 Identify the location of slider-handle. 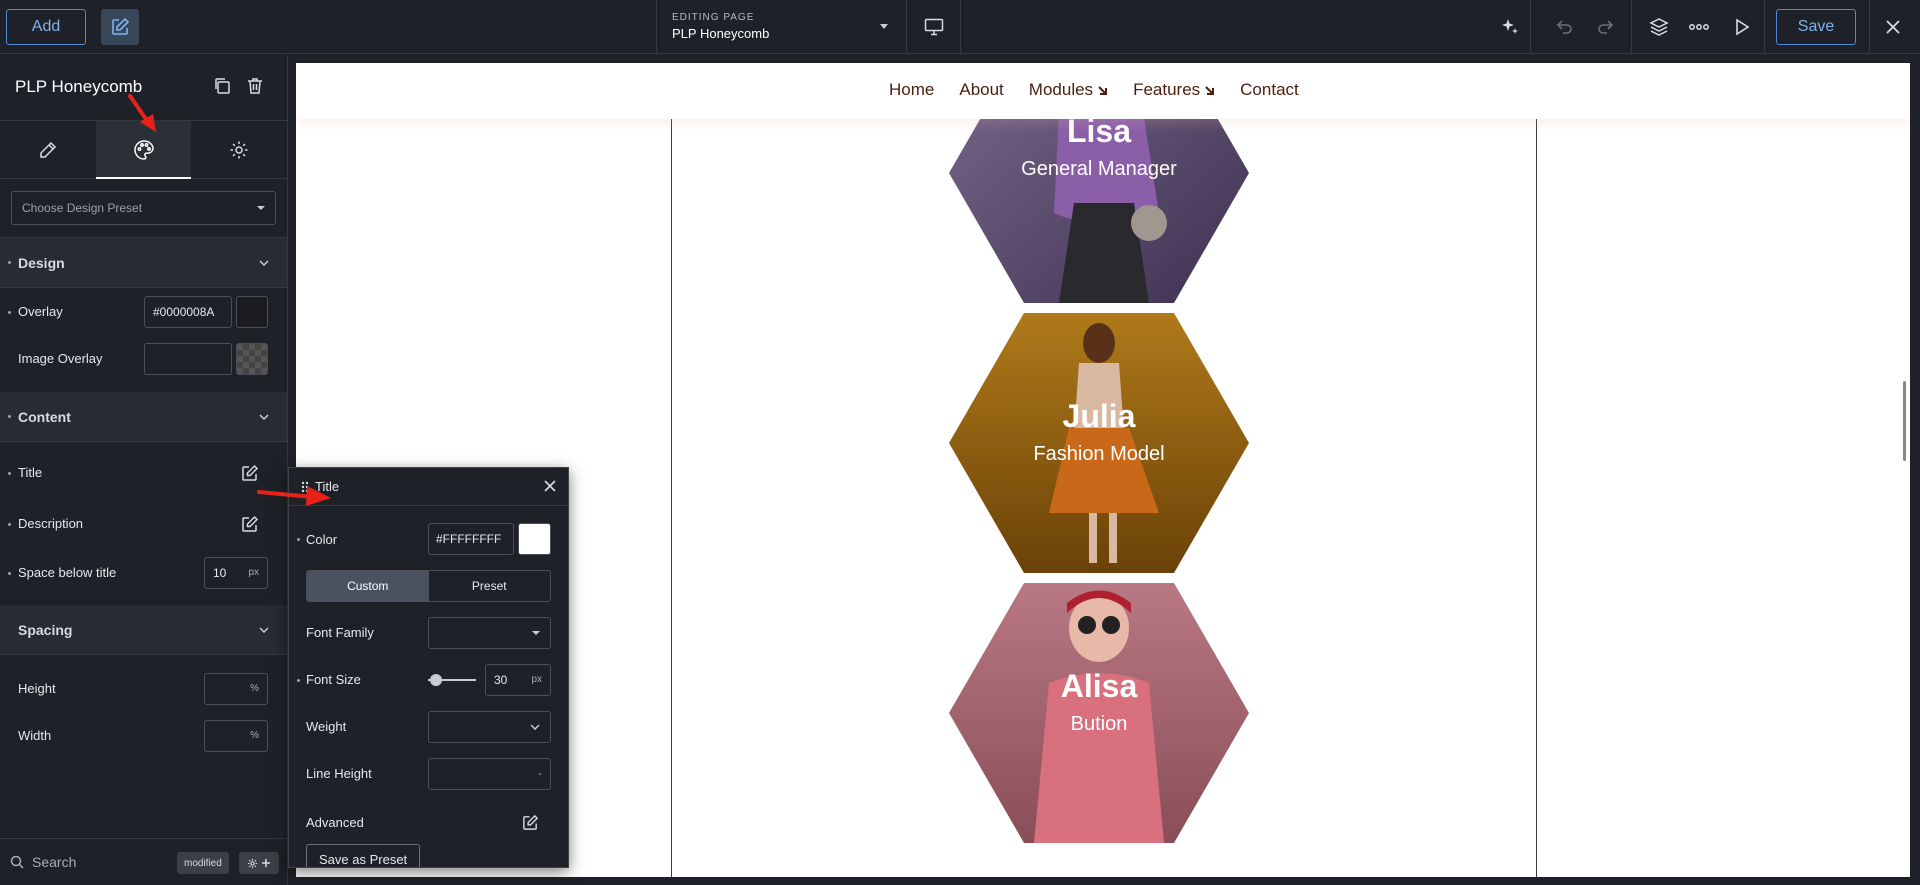
(436, 679).